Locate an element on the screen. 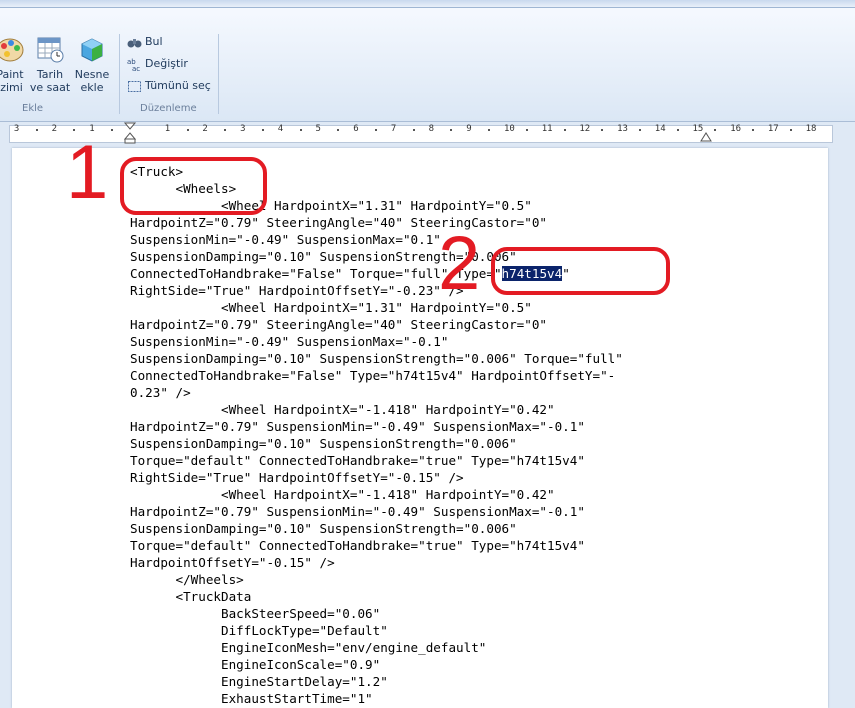 The width and height of the screenshot is (855, 708). insert-object-button: Nesne ekle is located at coordinates (92, 69).